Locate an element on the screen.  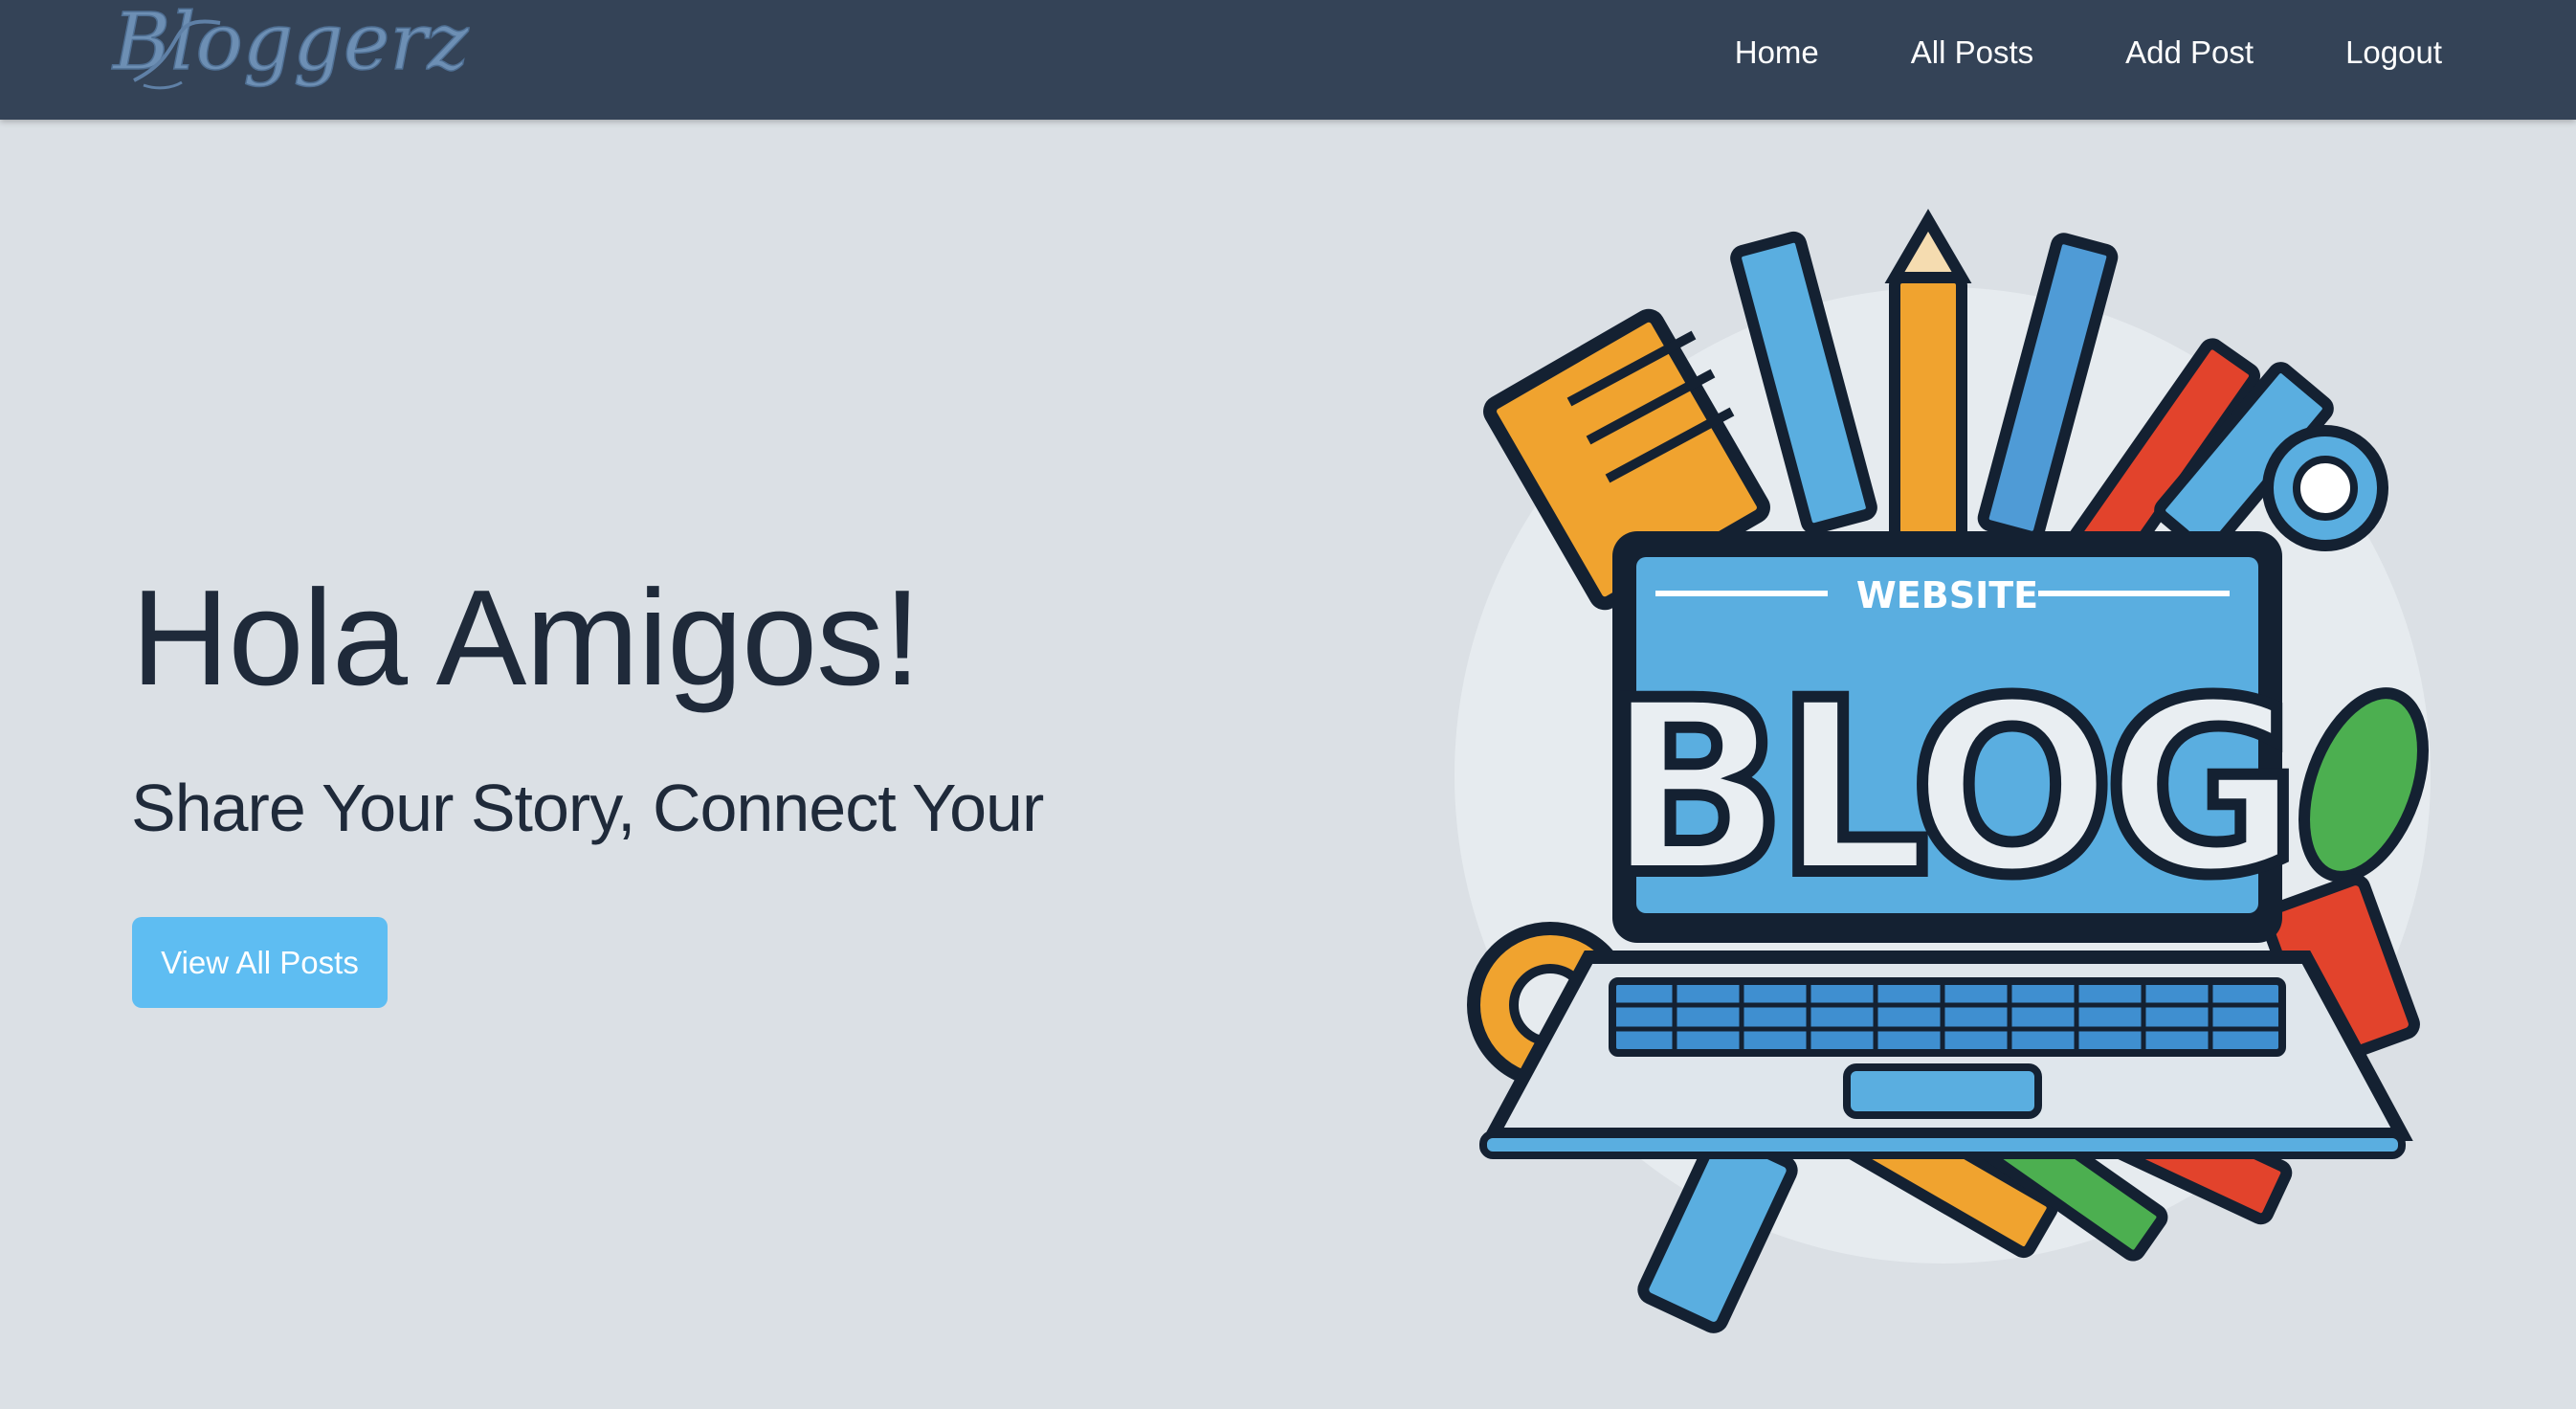
nav-home-link: Home is located at coordinates (1777, 52).